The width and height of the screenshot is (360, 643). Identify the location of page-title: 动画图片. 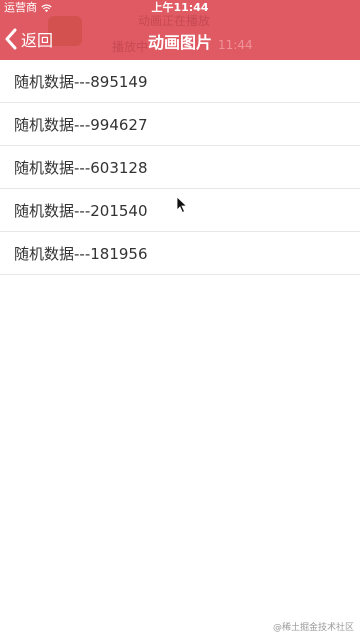
(179, 42).